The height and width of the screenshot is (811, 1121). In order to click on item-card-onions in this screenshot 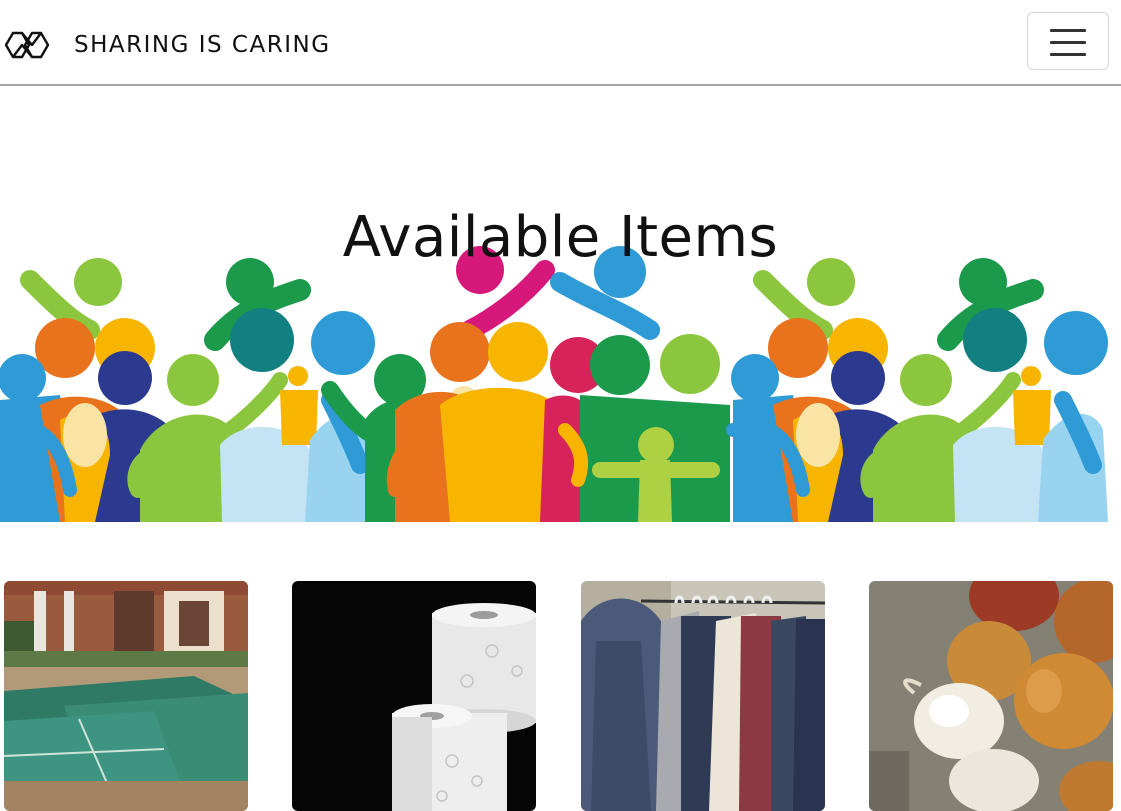, I will do `click(991, 696)`.